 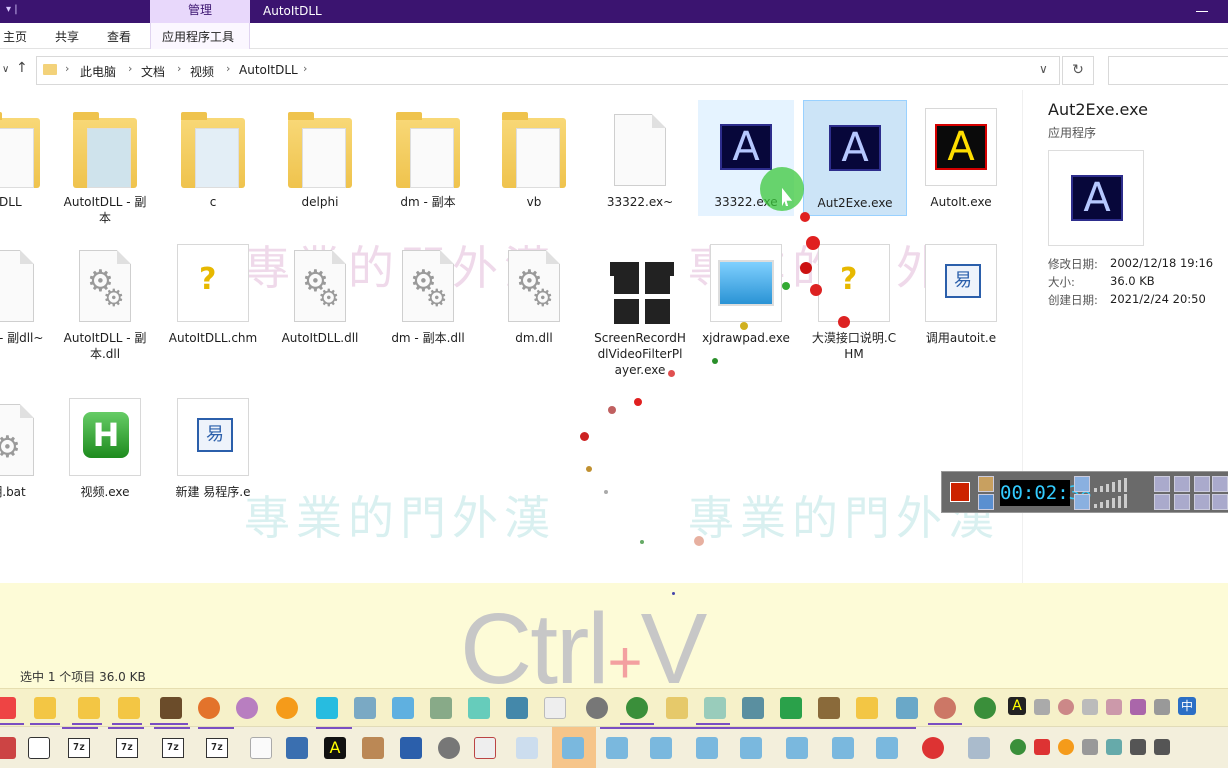 I want to click on file-item: ? 大漠接口说明.CHM, so click(x=854, y=299).